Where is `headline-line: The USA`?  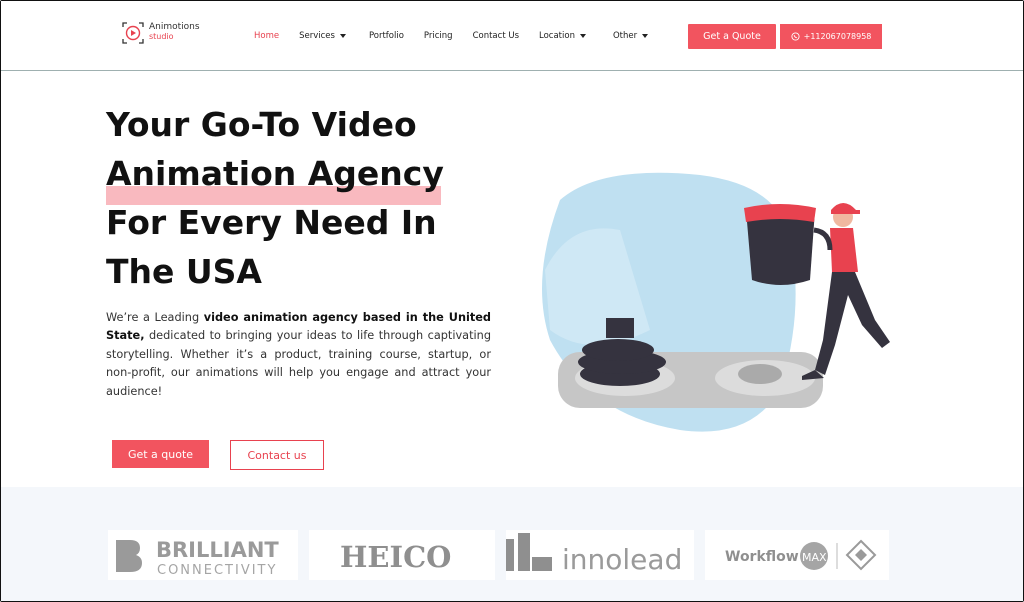
headline-line: The USA is located at coordinates (184, 271).